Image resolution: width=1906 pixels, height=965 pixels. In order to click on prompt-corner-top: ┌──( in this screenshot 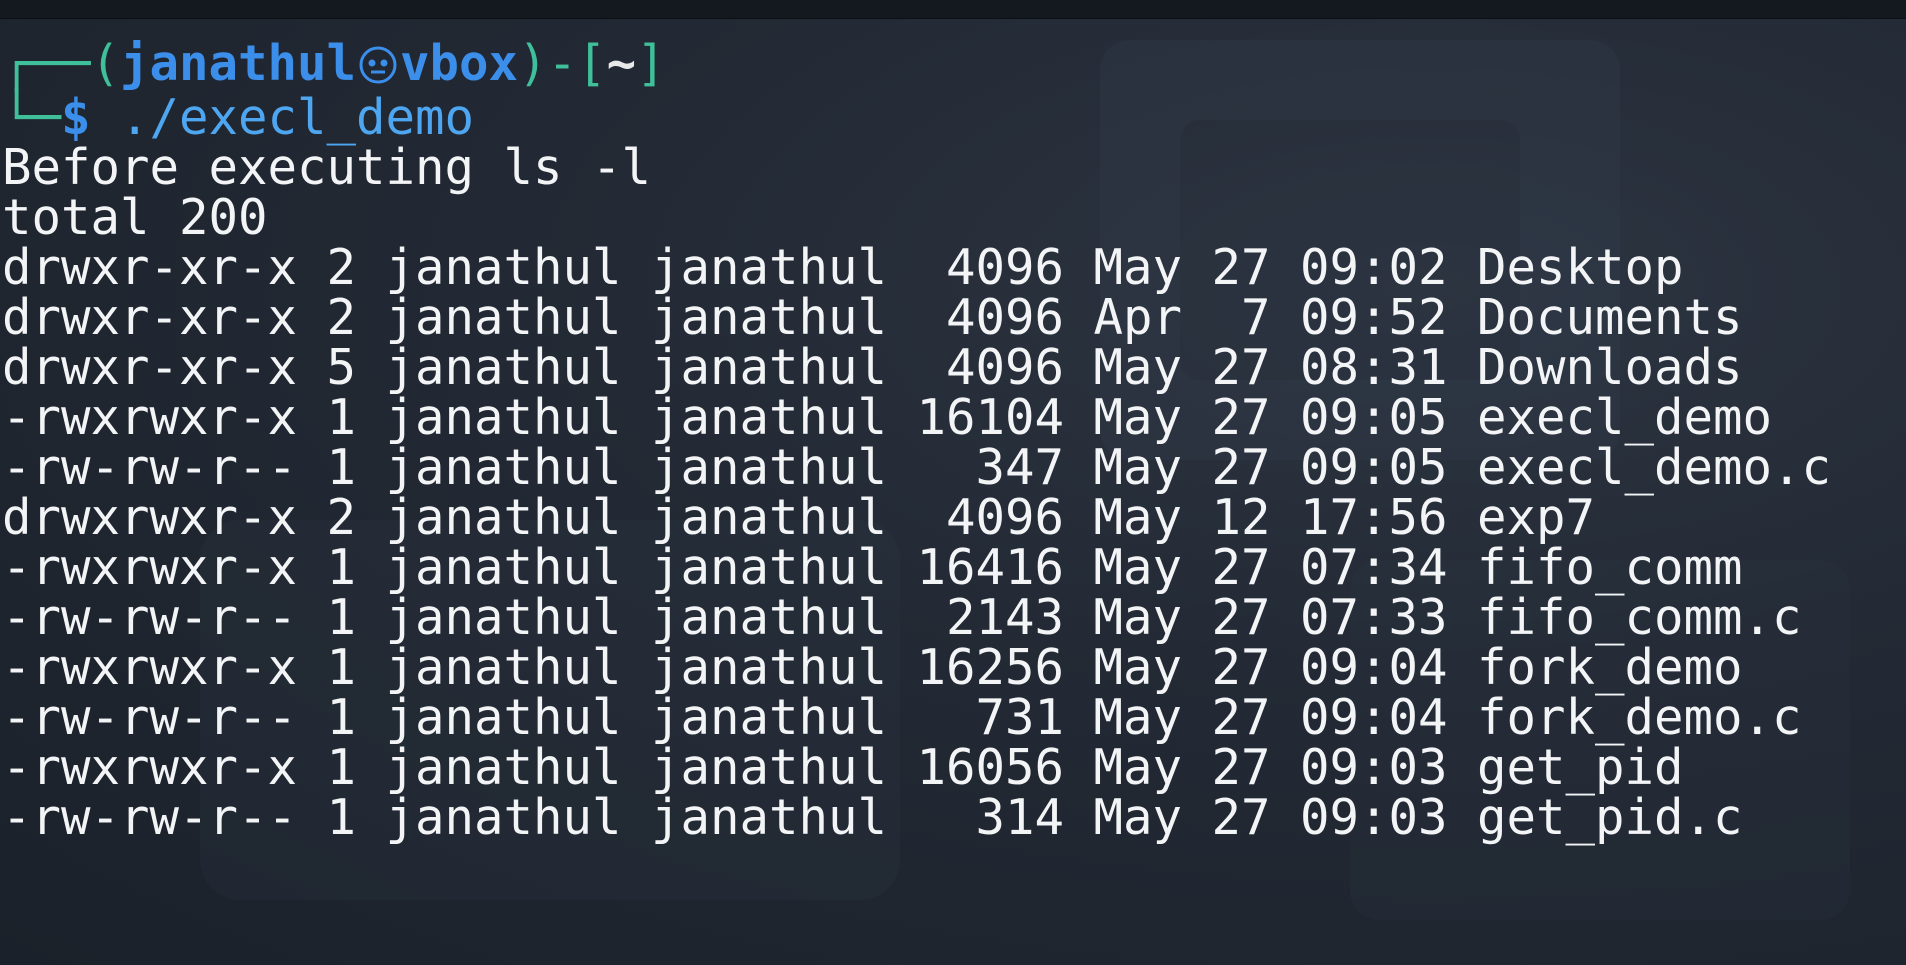, I will do `click(61, 63)`.